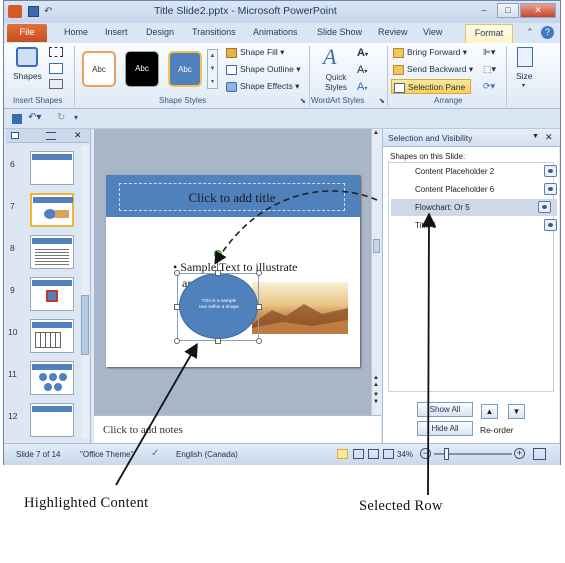 This screenshot has height=563, width=565. I want to click on row-pointer-arrow, so click(429, 354).